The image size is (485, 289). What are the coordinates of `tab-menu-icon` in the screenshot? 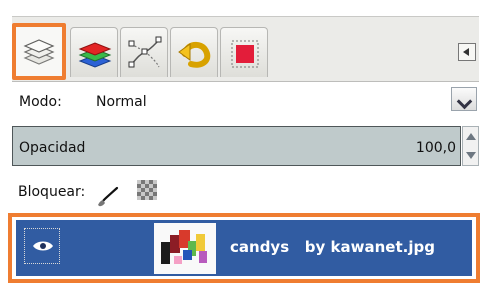 It's located at (467, 52).